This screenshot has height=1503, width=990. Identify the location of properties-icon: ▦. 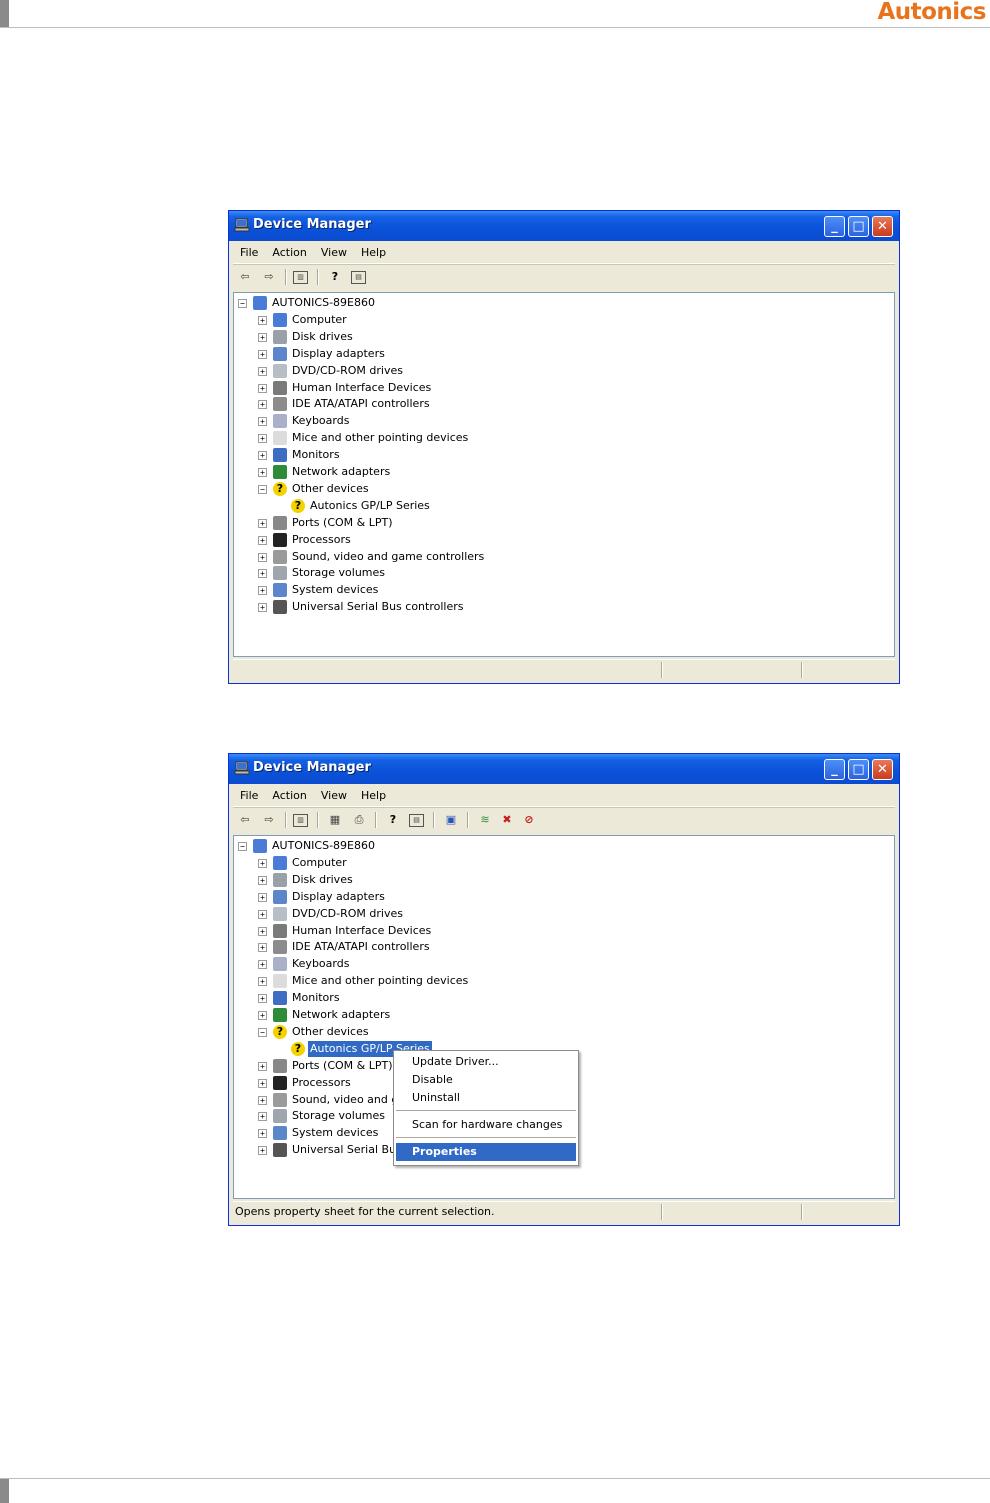
(335, 820).